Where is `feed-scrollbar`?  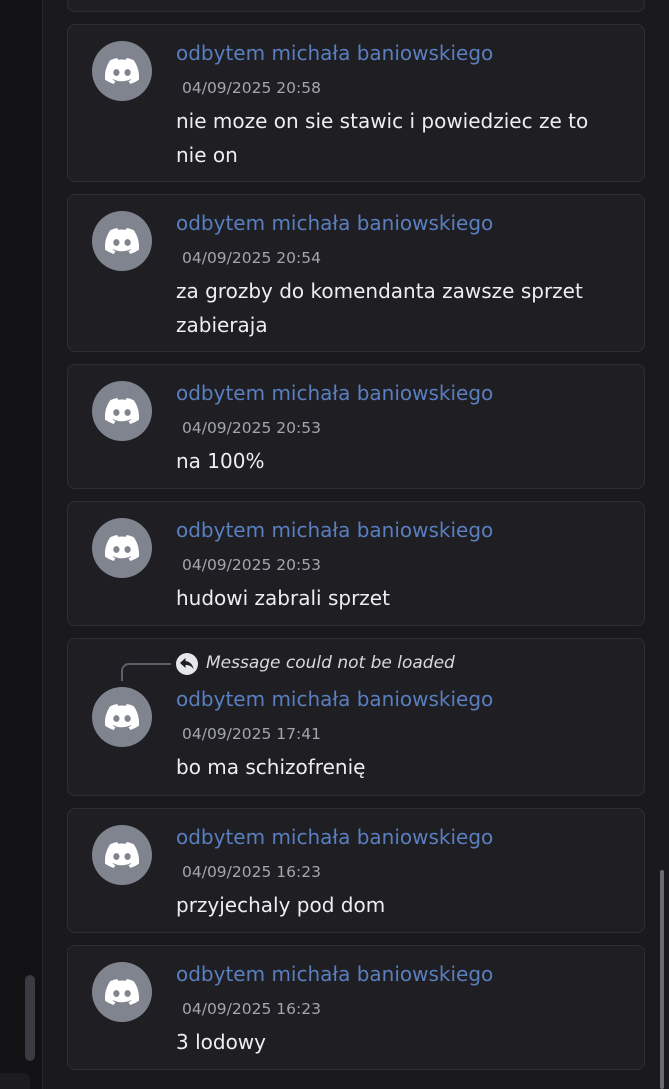 feed-scrollbar is located at coordinates (662, 979).